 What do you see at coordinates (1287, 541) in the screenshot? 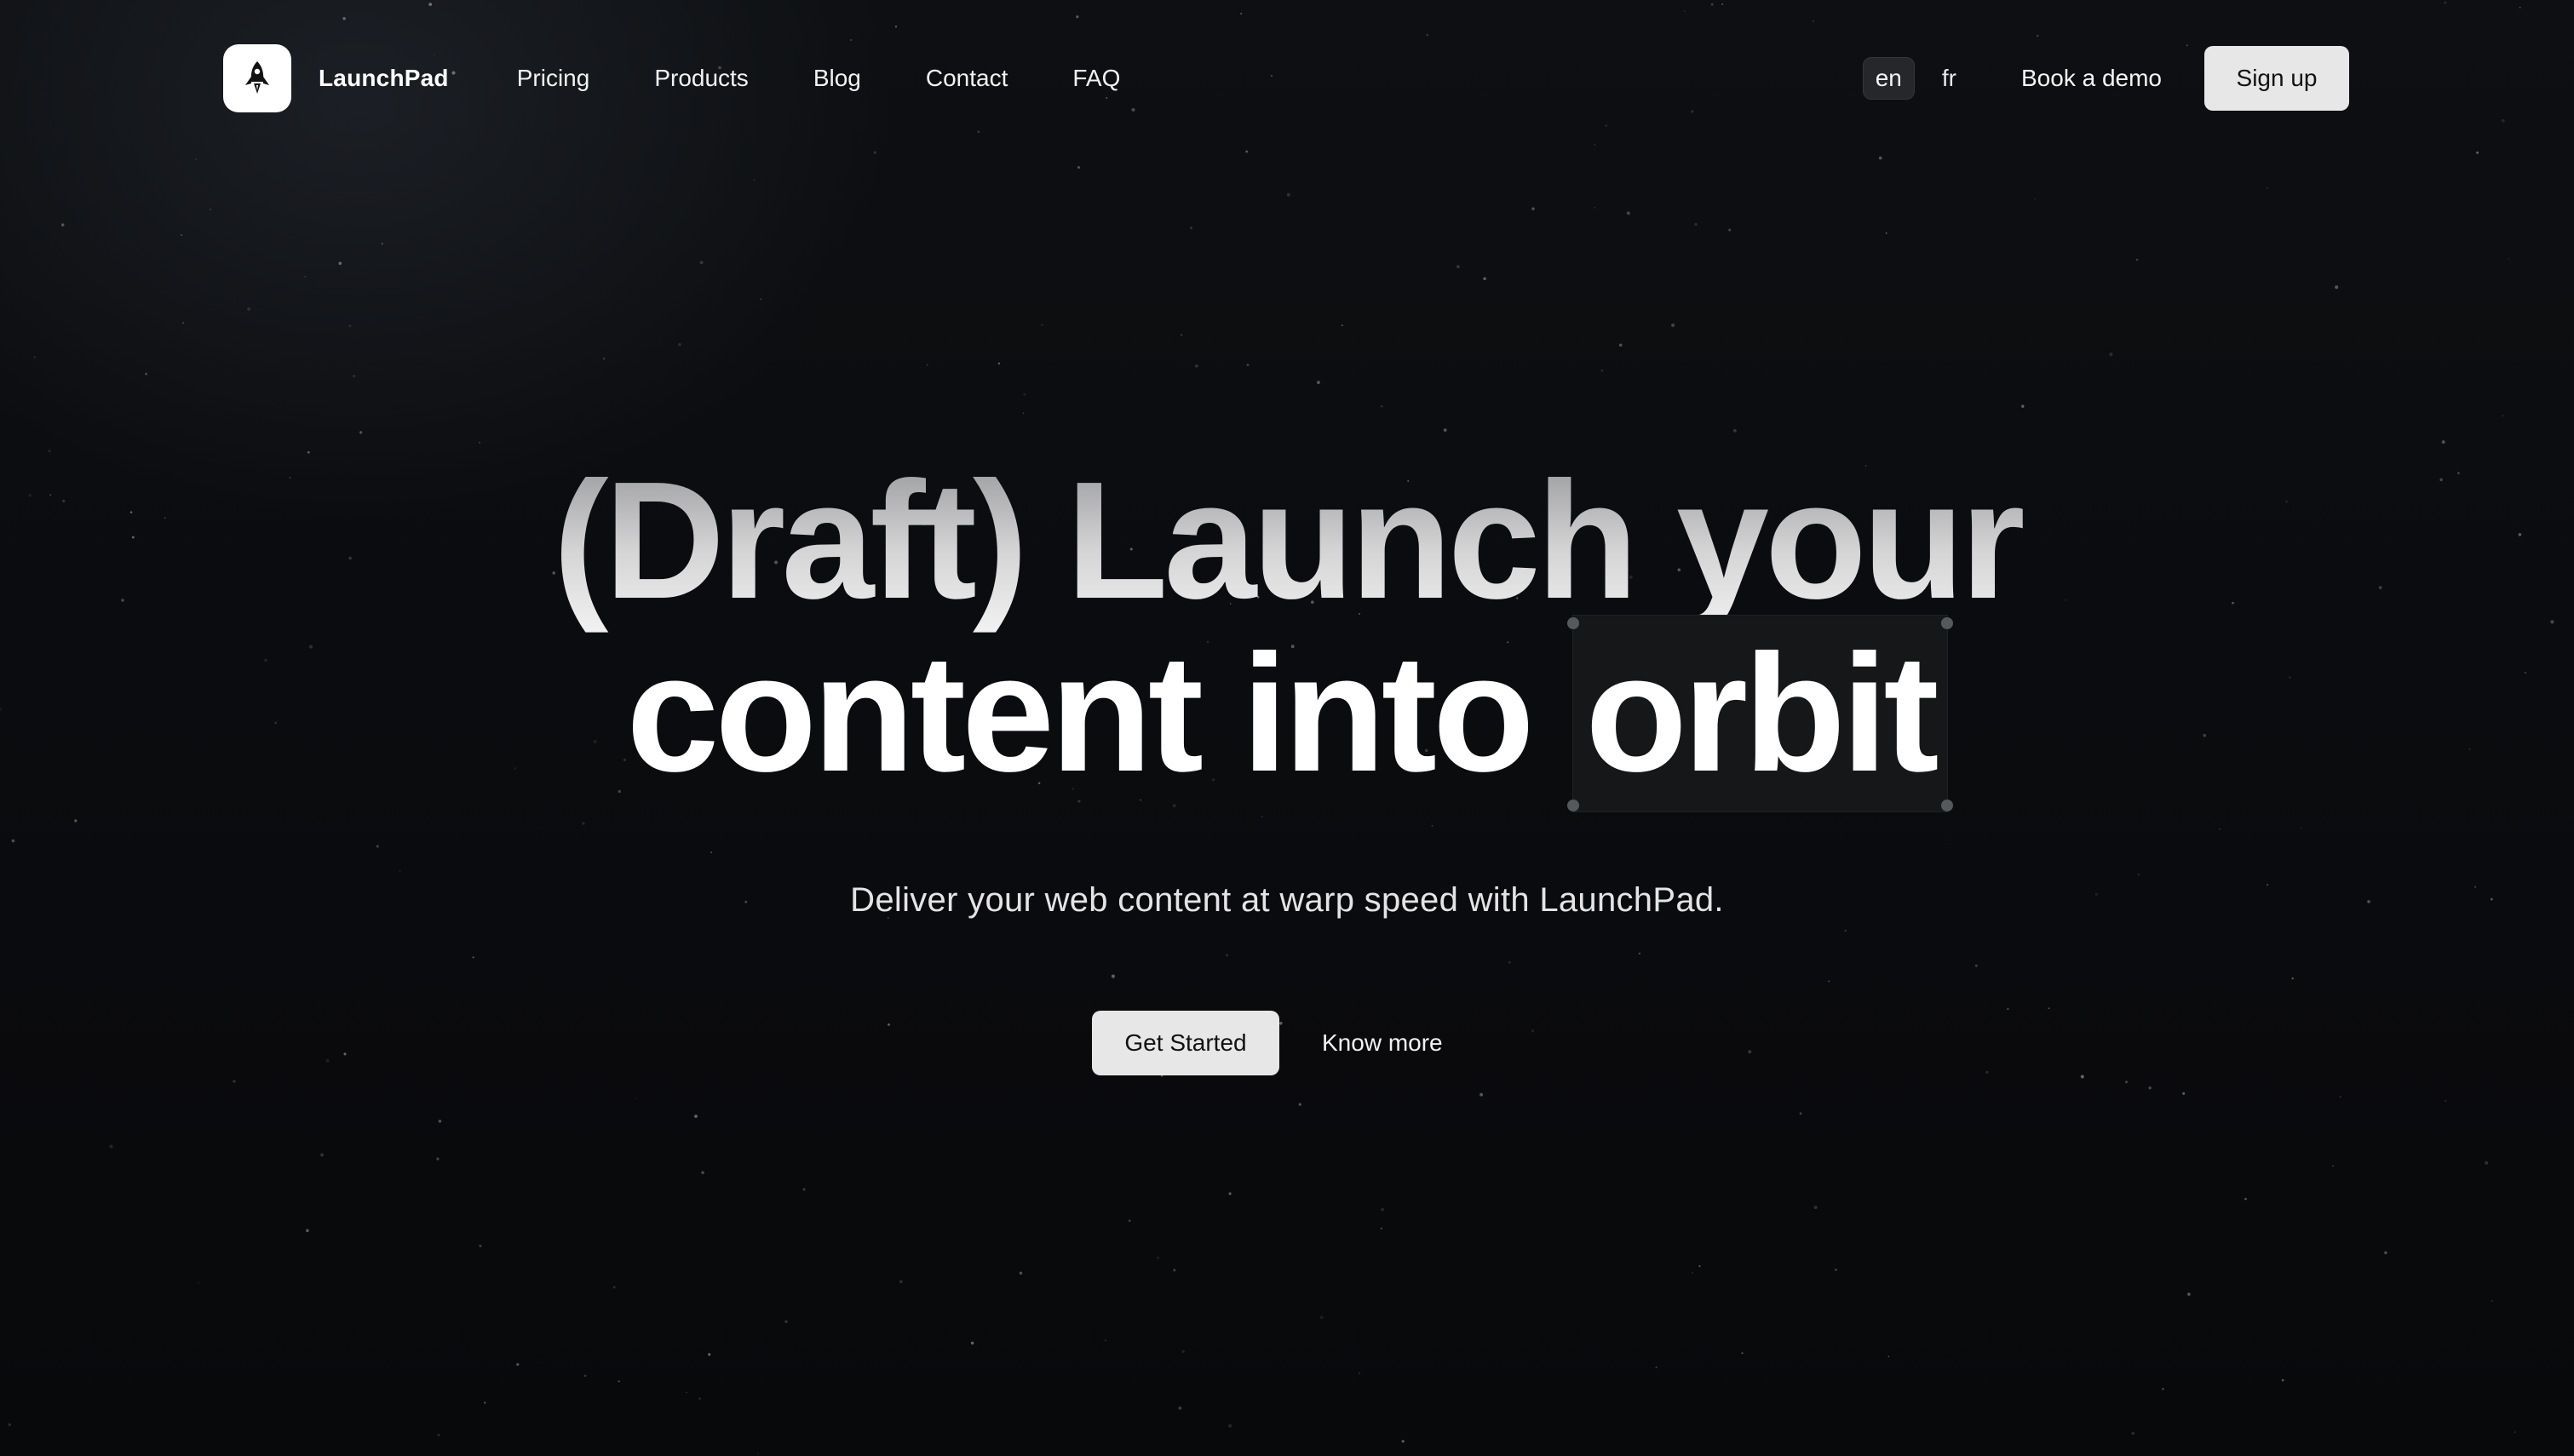
I see `hero-heading-line1: (Draft) Launch your` at bounding box center [1287, 541].